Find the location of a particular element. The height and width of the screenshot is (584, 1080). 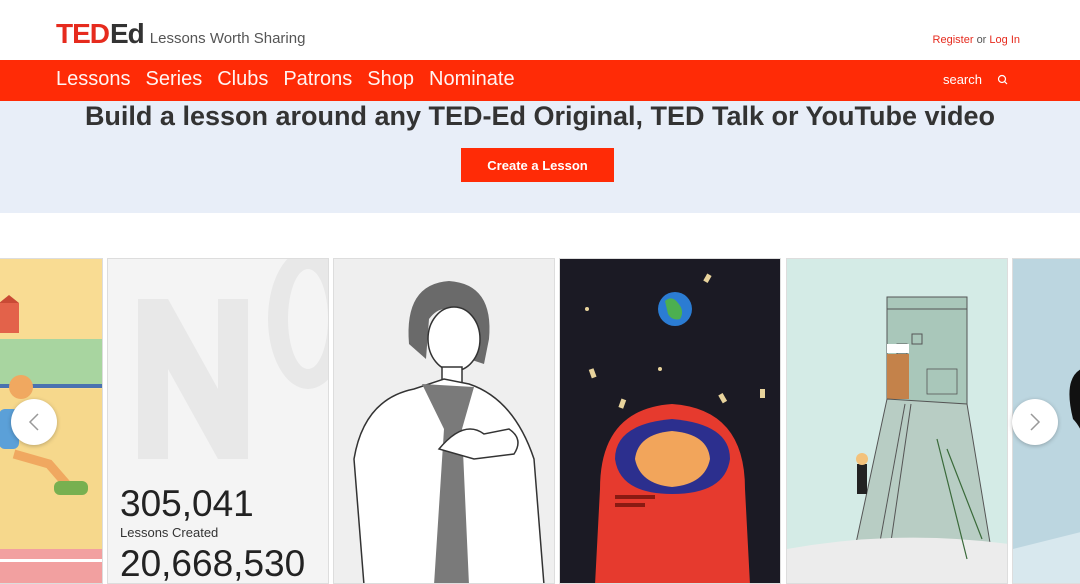

register-link: Register is located at coordinates (953, 40).